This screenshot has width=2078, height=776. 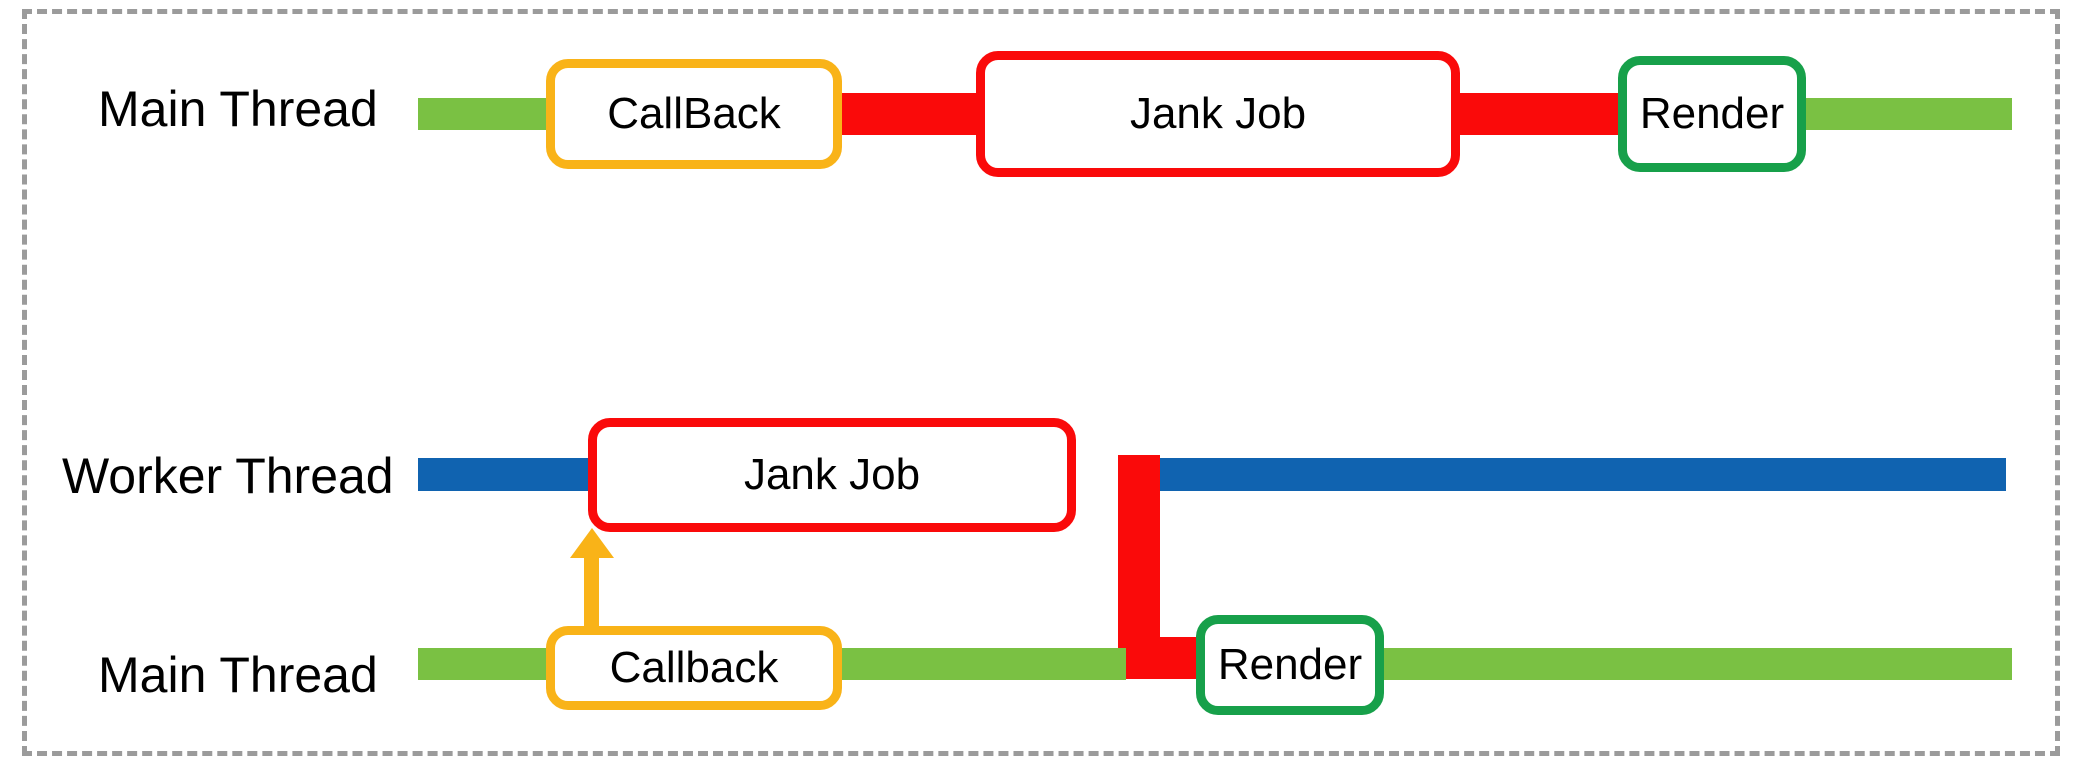 I want to click on task-box-top-jank-job-label: Jank Job, so click(x=1218, y=113).